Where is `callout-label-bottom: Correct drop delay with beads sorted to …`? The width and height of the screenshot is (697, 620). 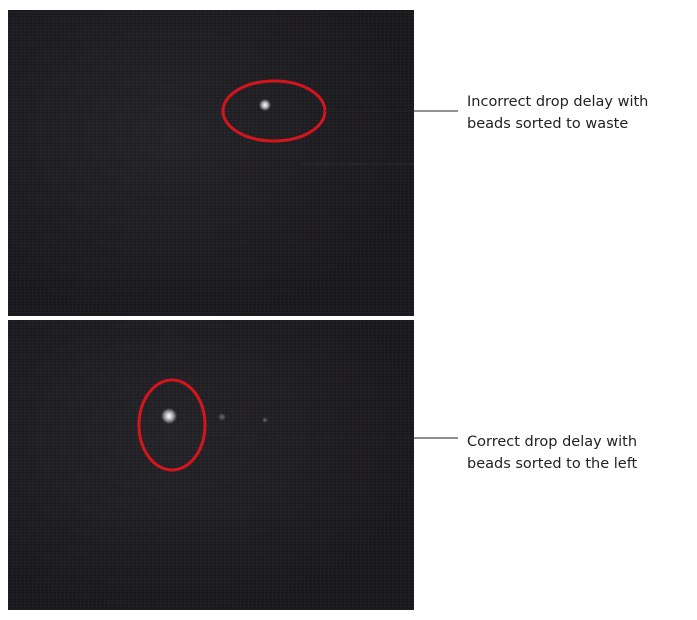
callout-label-bottom: Correct drop delay with beads sorted to … is located at coordinates (552, 453).